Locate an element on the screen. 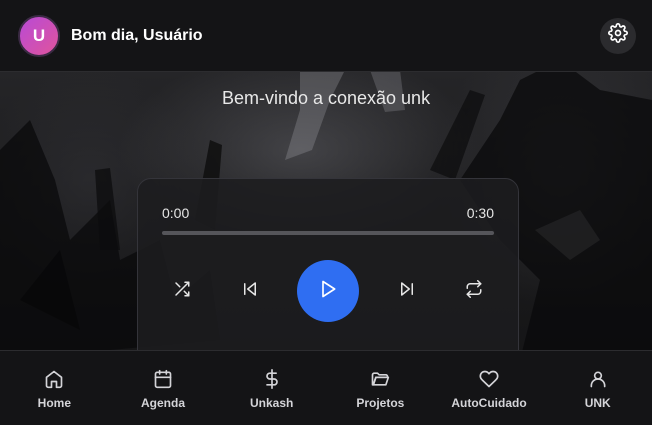 The height and width of the screenshot is (425, 652). previous-button is located at coordinates (250, 291).